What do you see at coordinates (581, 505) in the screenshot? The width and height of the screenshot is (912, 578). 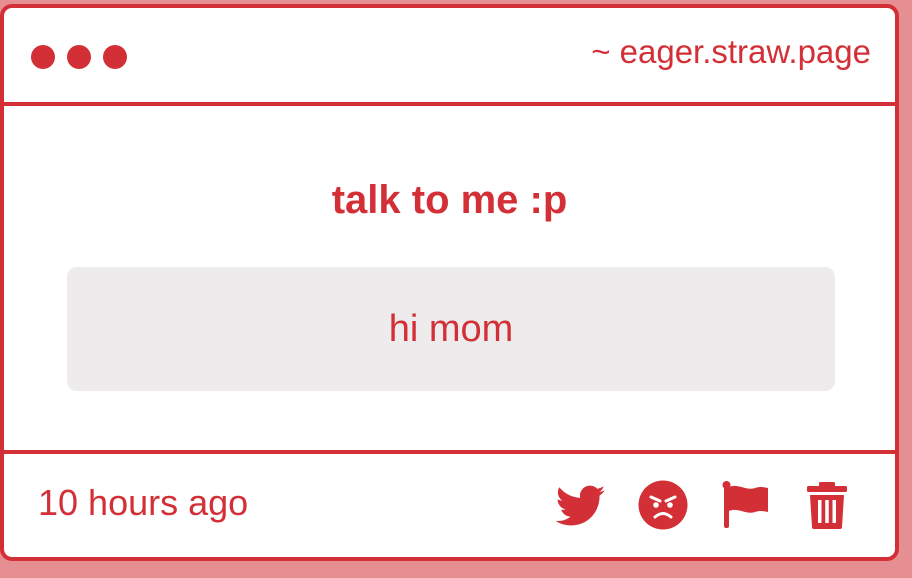 I see `twitter-icon` at bounding box center [581, 505].